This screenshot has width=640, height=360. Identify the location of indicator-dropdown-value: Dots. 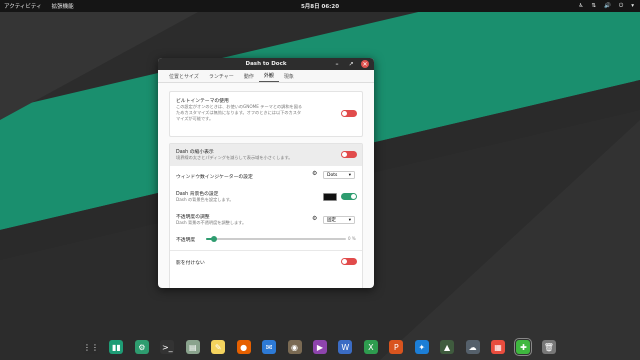
(332, 175).